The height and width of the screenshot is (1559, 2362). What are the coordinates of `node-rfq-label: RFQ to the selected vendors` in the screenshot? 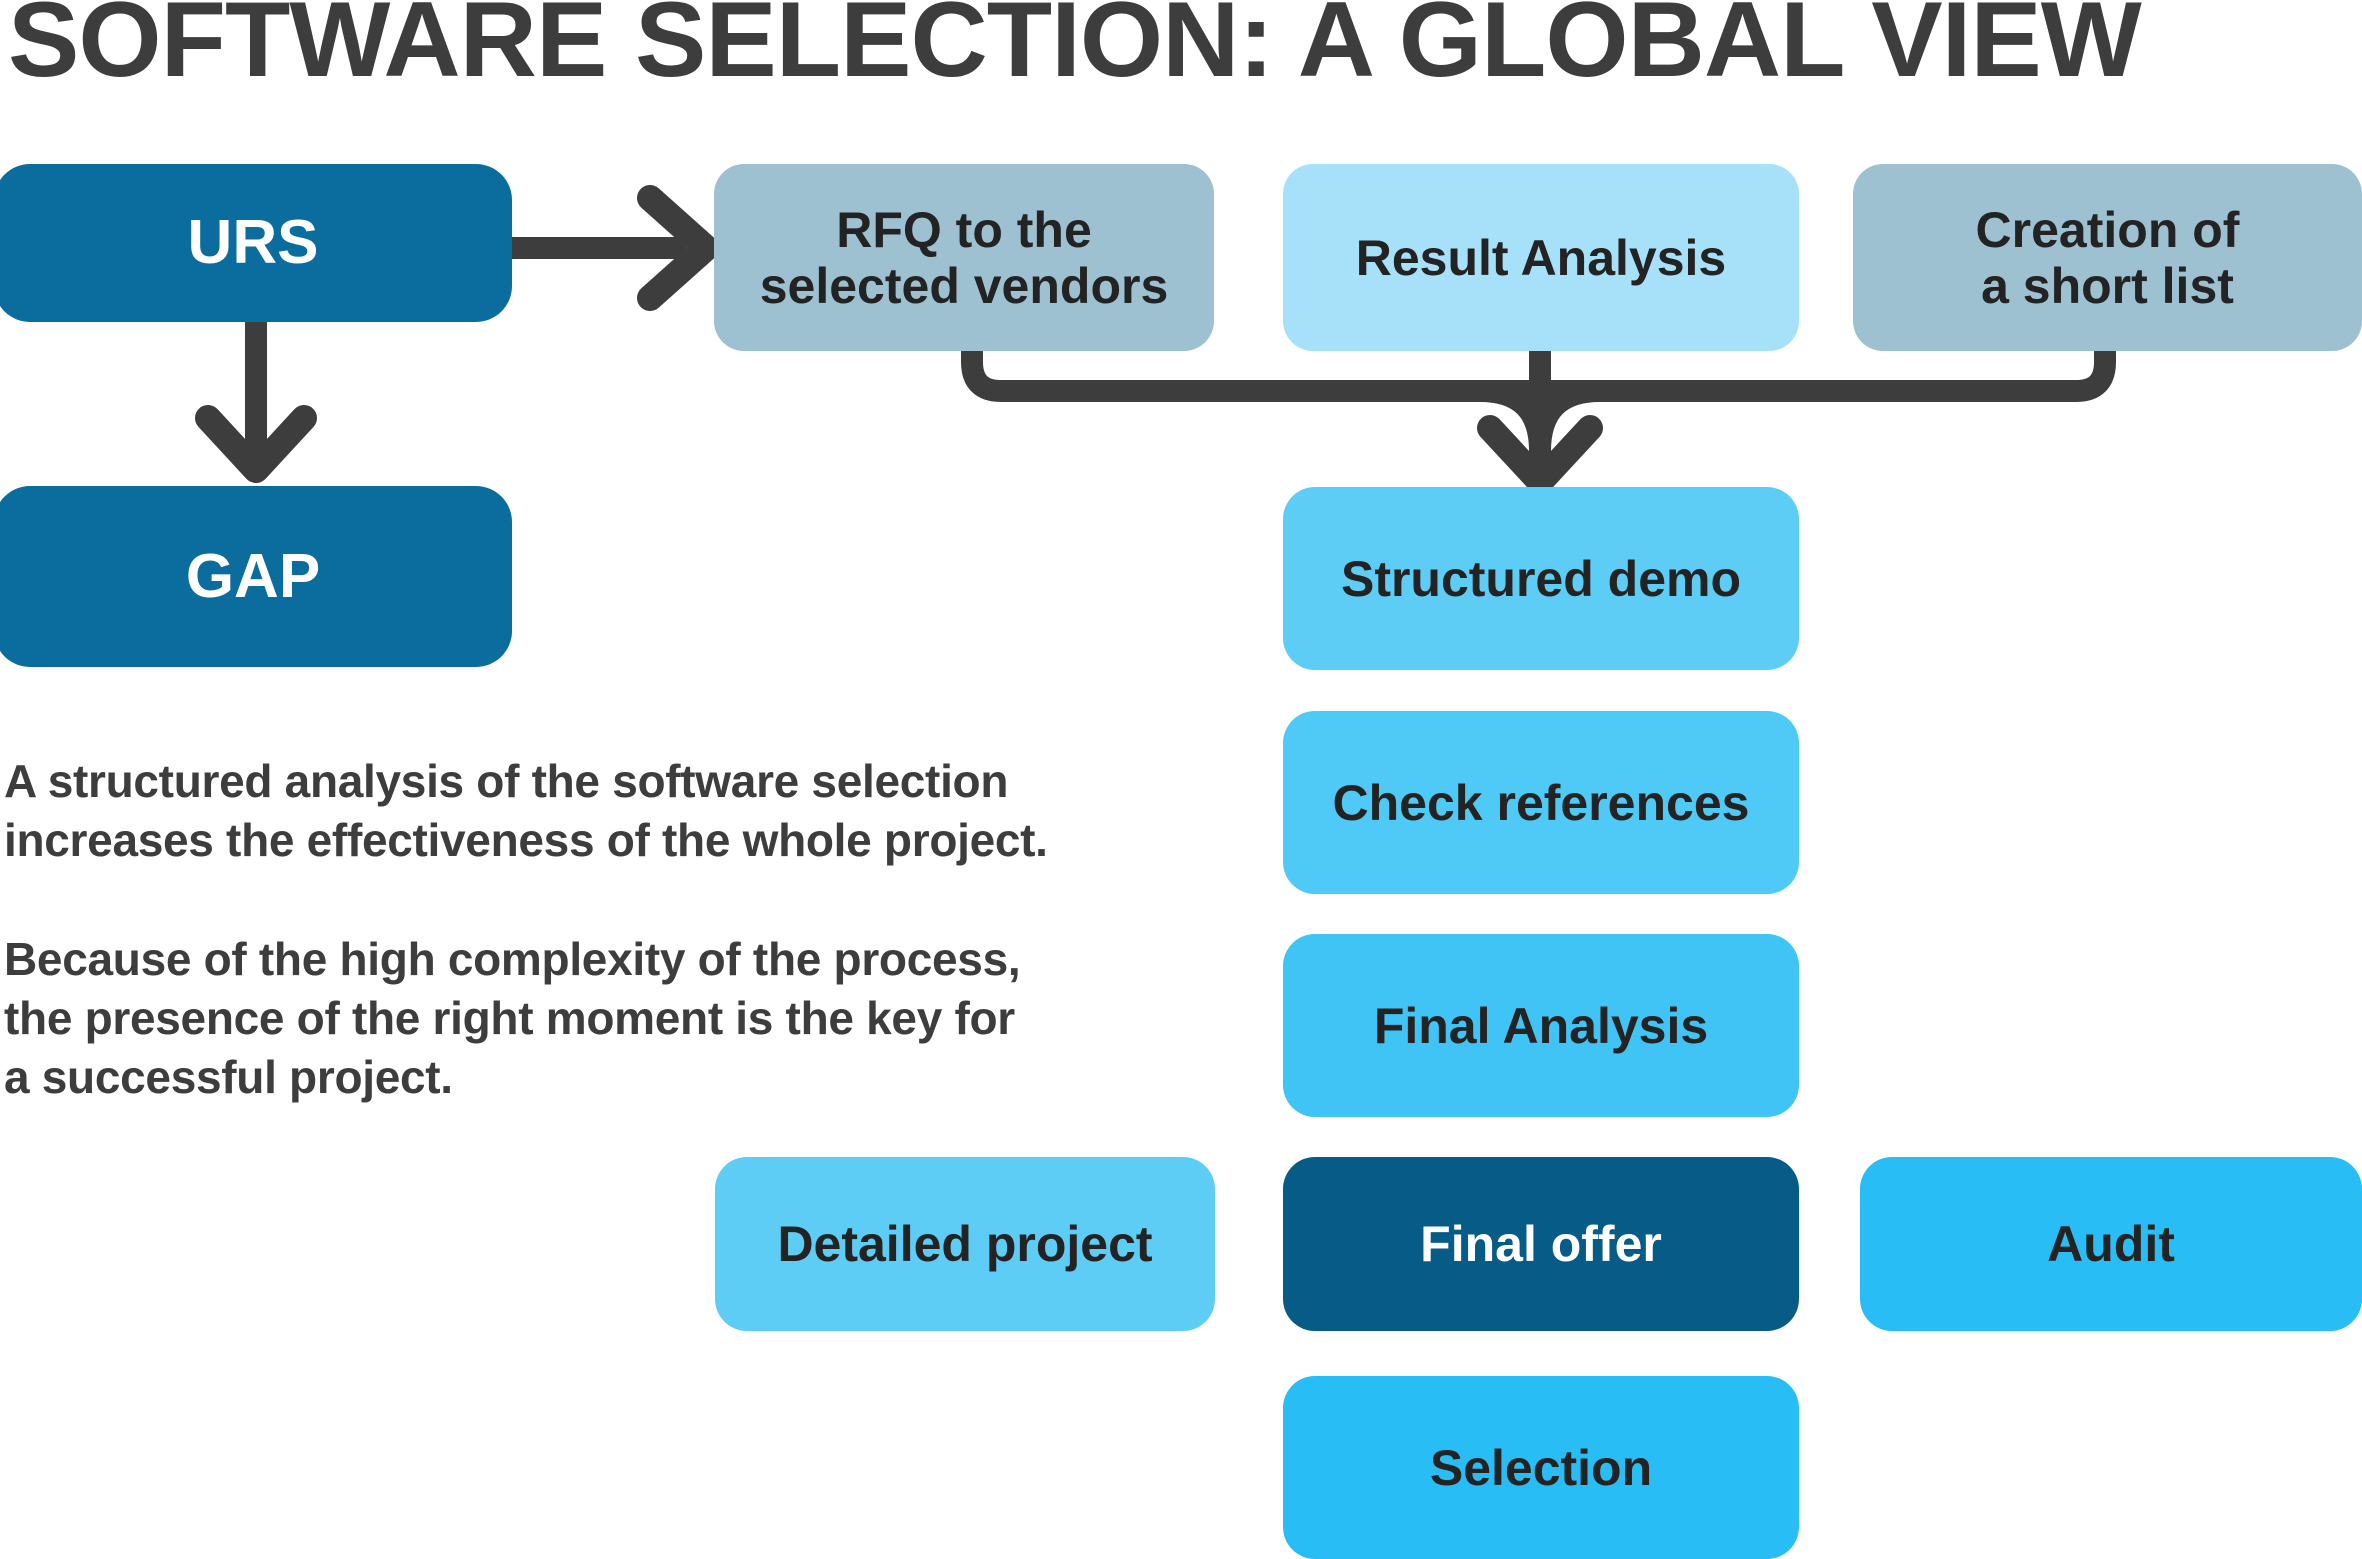 It's located at (964, 257).